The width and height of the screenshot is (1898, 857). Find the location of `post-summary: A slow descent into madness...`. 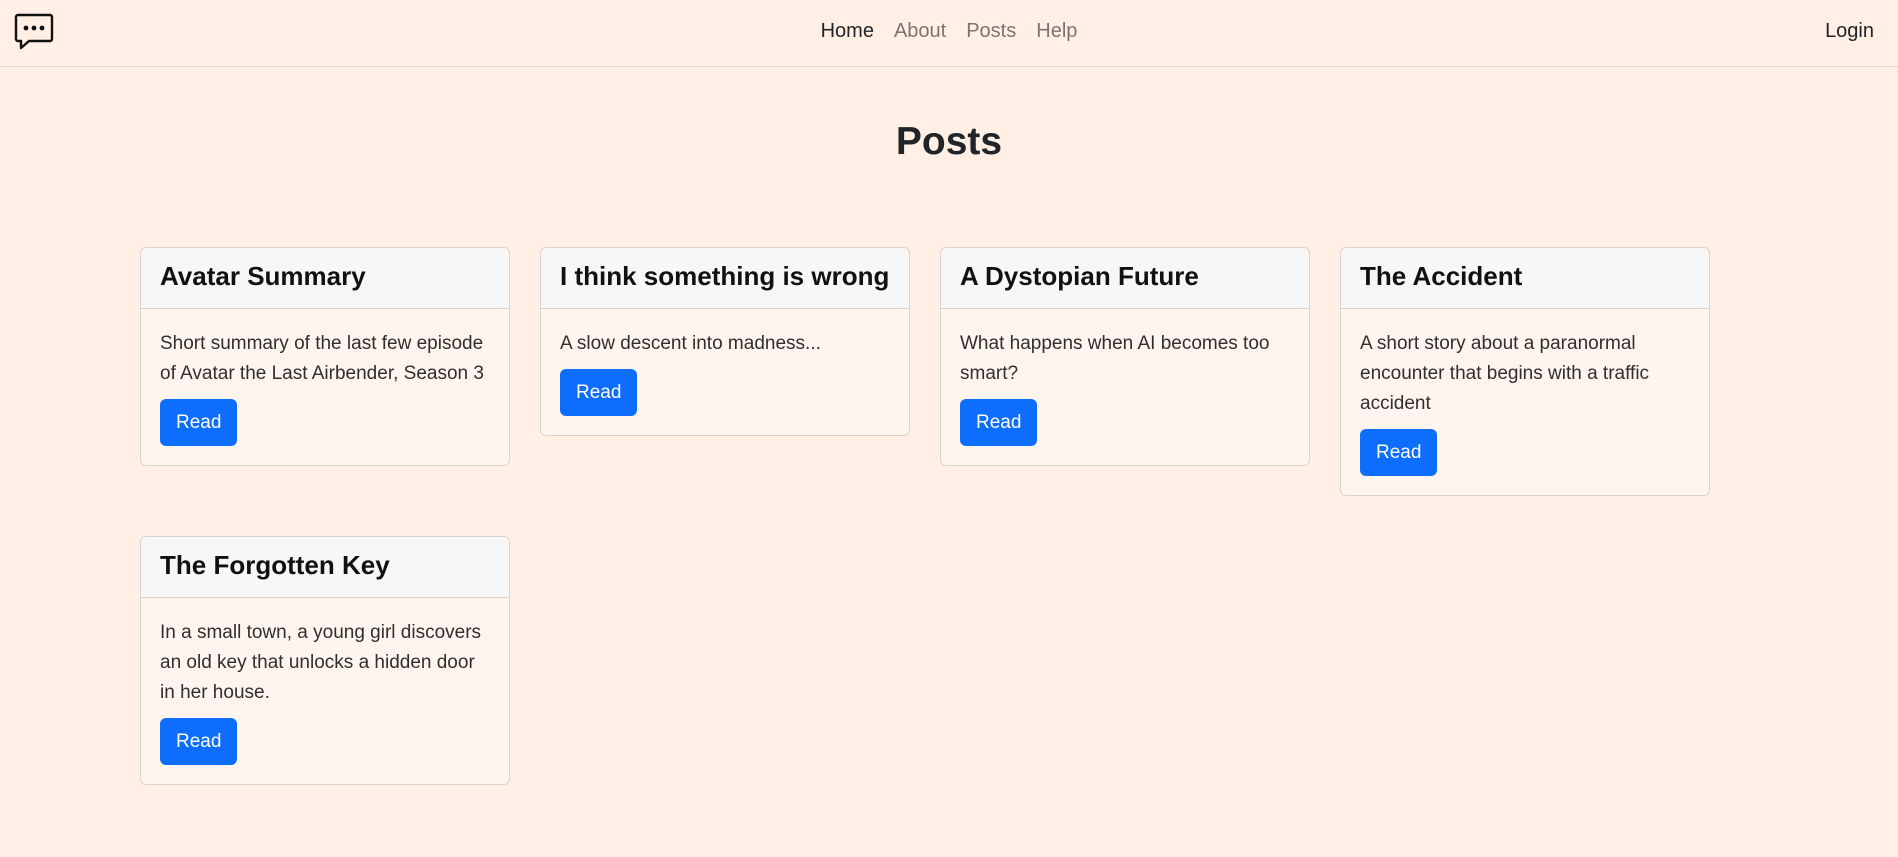

post-summary: A slow descent into madness... is located at coordinates (690, 343).